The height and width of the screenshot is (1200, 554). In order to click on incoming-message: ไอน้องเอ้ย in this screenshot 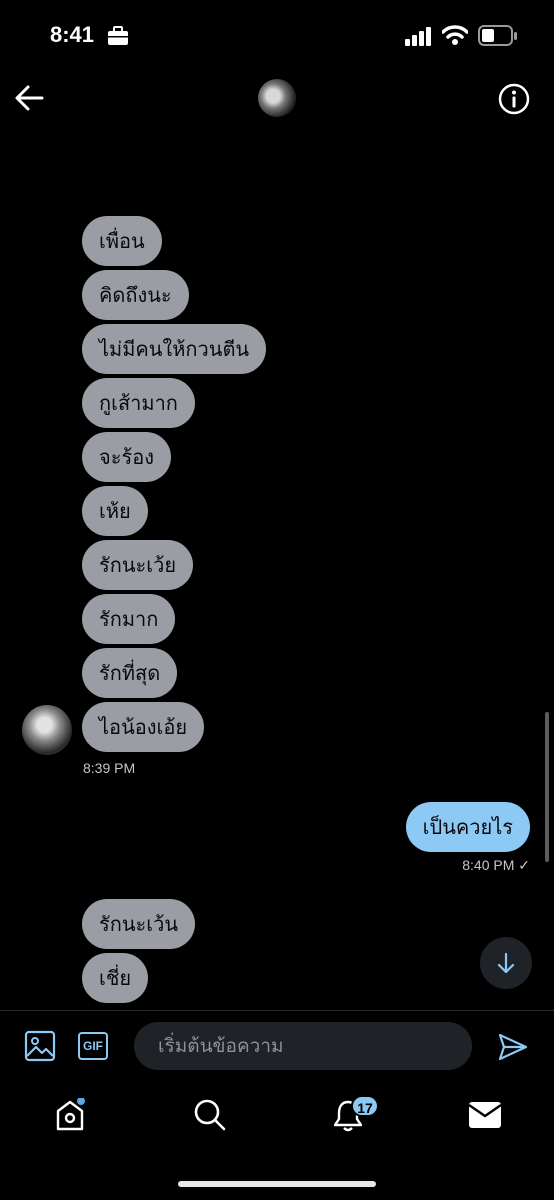, I will do `click(143, 727)`.